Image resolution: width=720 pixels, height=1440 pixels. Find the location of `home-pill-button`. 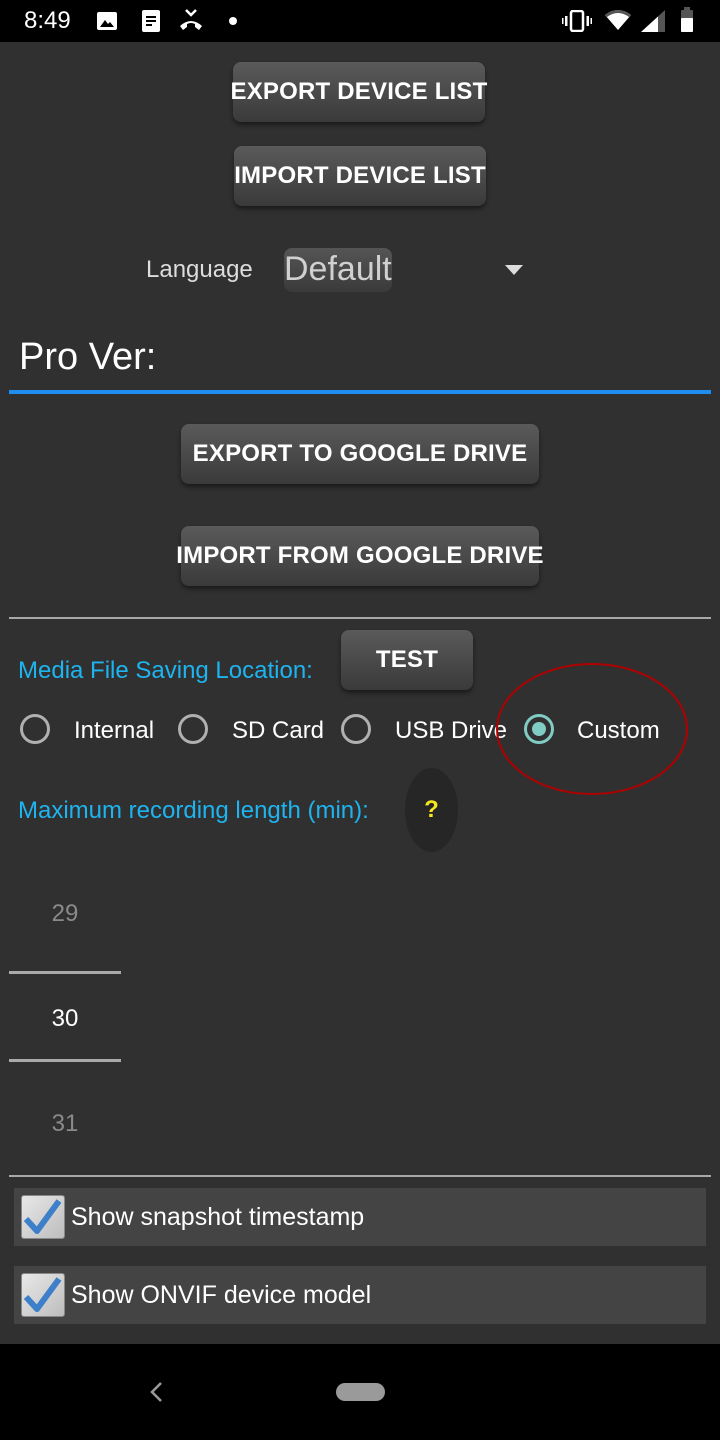

home-pill-button is located at coordinates (360, 1392).